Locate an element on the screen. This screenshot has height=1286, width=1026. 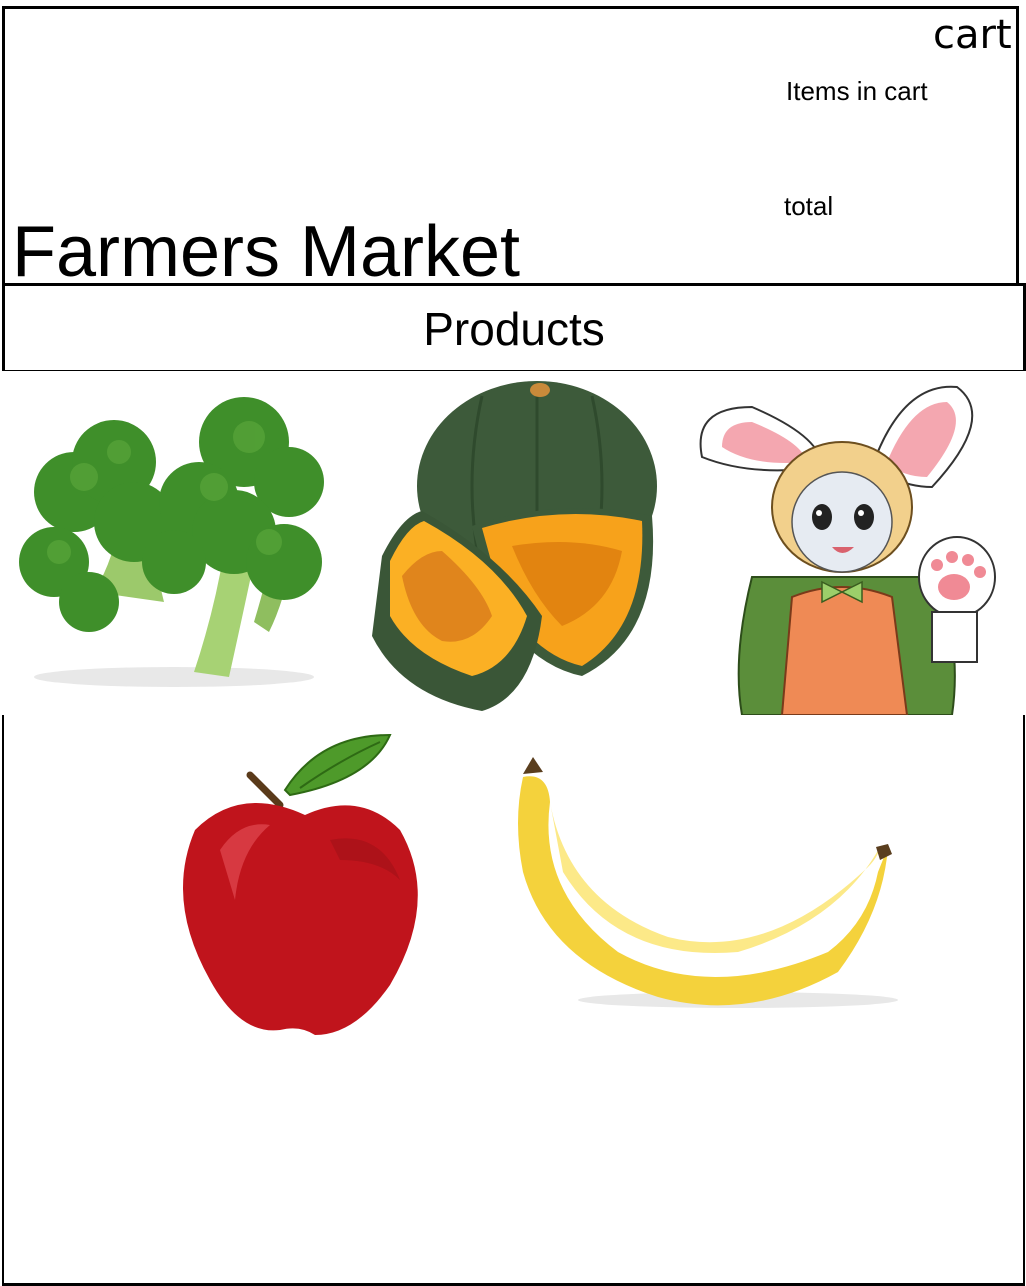
products-header: Products is located at coordinates (514, 327).